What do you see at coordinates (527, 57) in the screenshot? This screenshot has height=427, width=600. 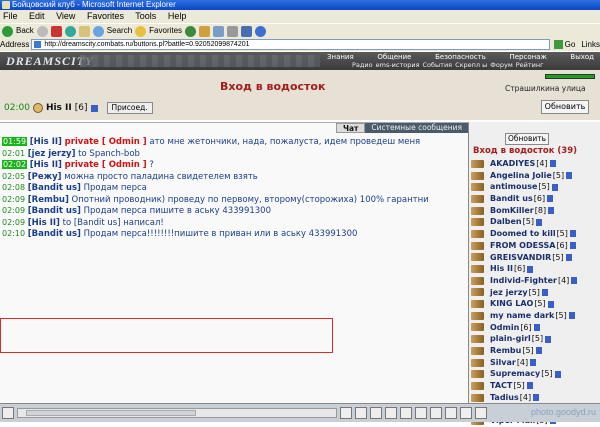 I see `nav-character: Персонаж` at bounding box center [527, 57].